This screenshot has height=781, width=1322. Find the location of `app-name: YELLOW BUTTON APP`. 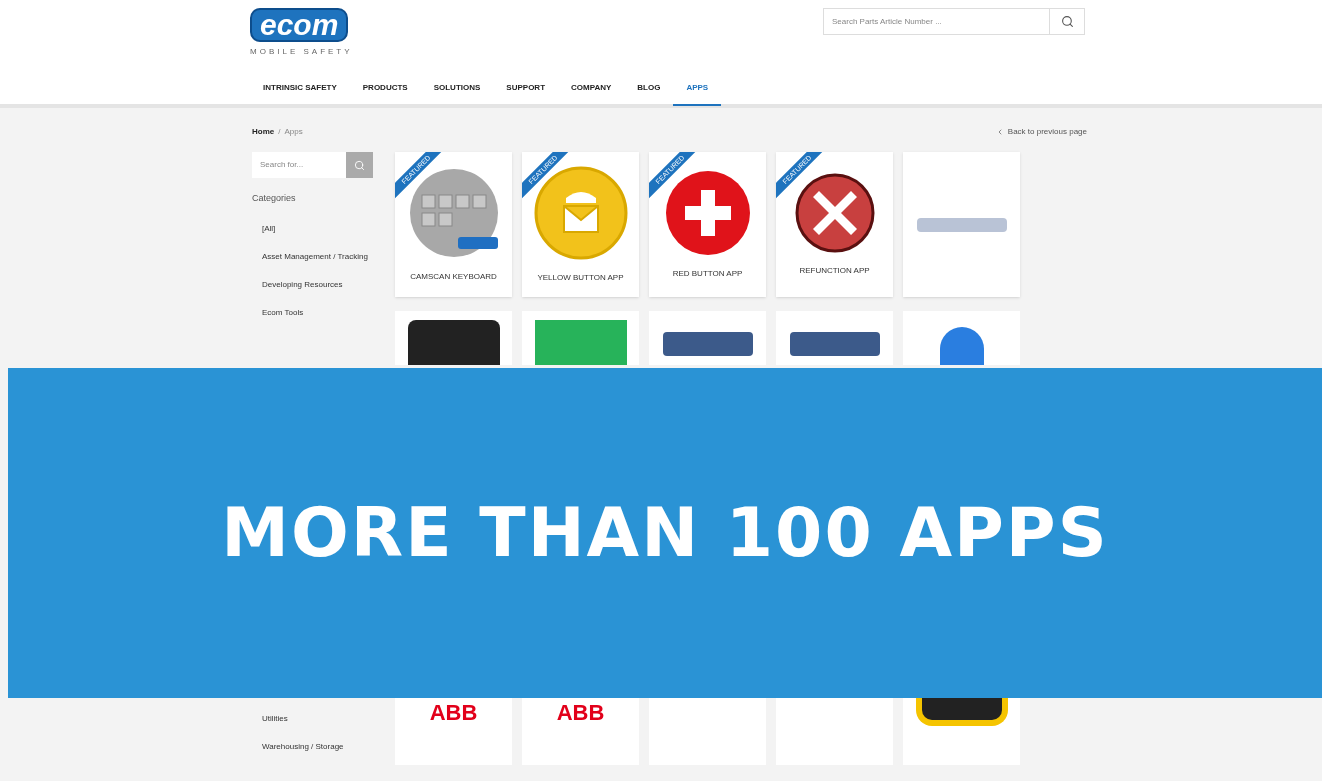

app-name: YELLOW BUTTON APP is located at coordinates (580, 277).